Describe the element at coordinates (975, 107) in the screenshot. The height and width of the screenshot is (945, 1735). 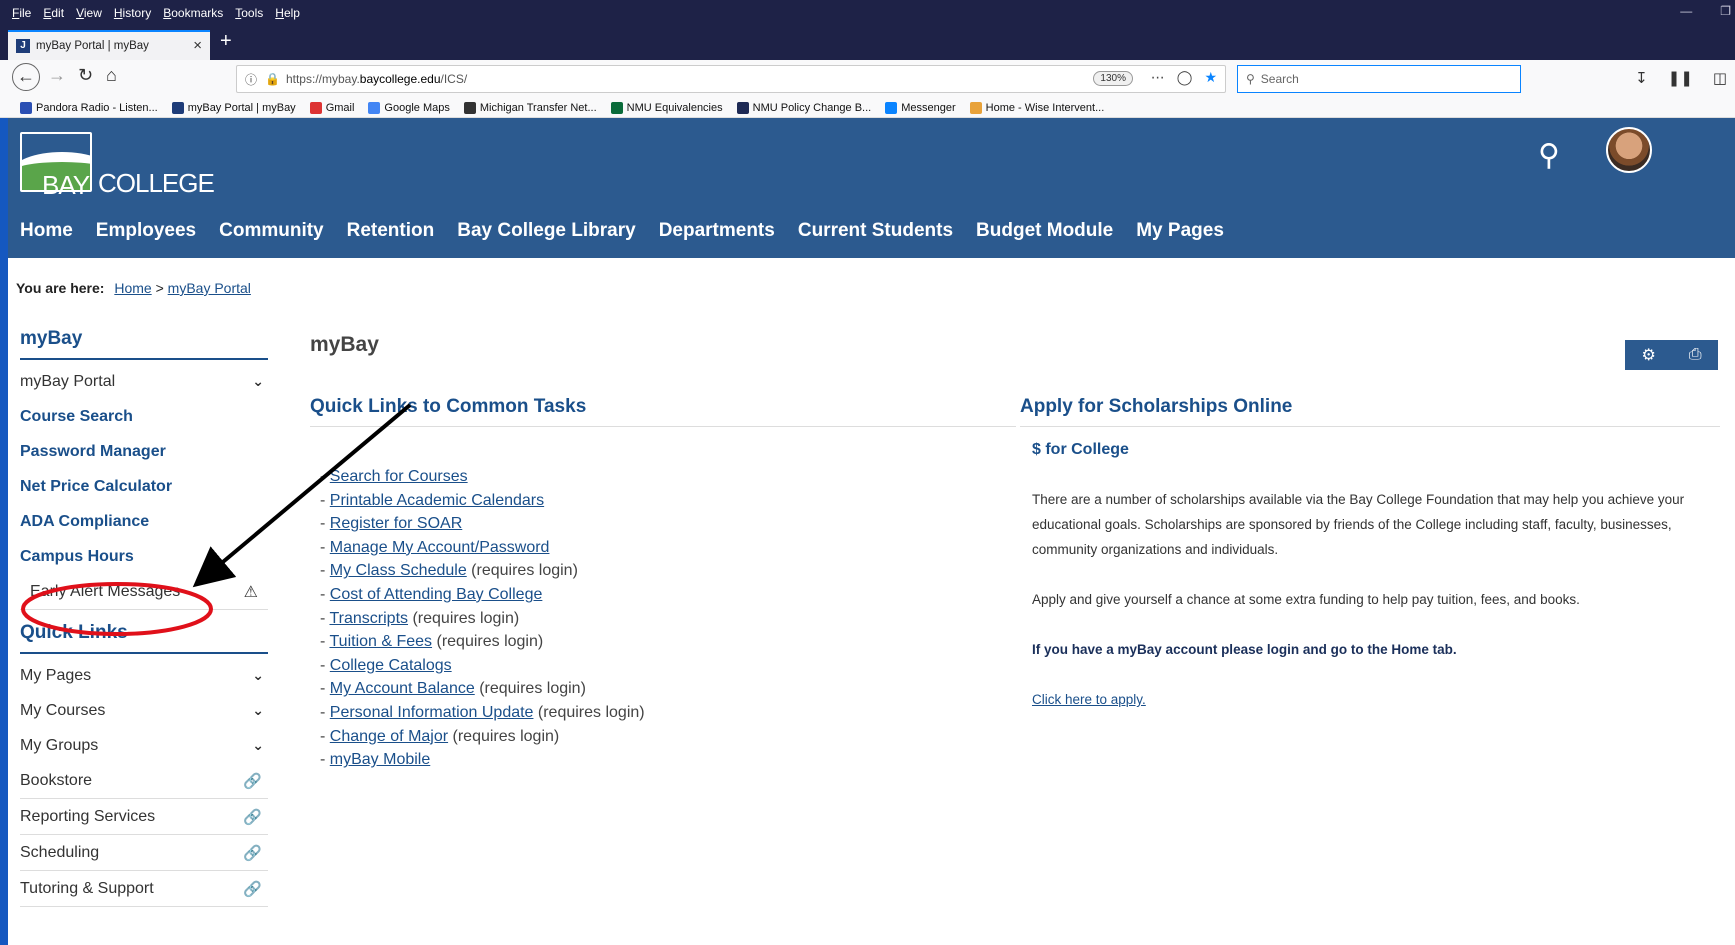
I see `wise-icon` at that location.